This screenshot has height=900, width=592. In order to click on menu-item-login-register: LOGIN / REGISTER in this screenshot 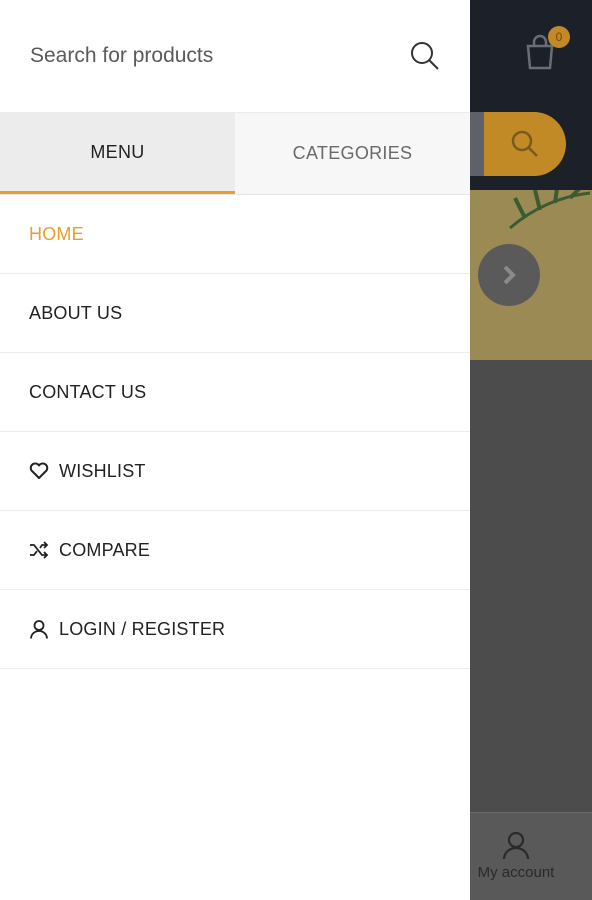, I will do `click(235, 629)`.